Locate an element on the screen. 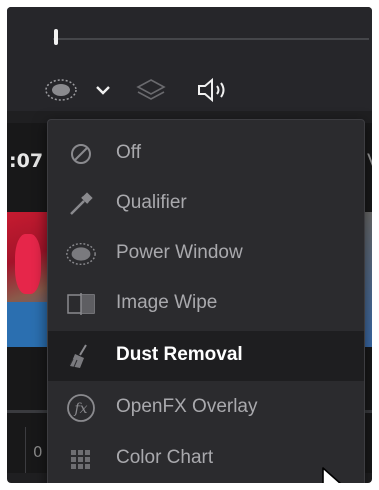 Image resolution: width=379 pixels, height=490 pixels. scrubber-handle is located at coordinates (56, 37).